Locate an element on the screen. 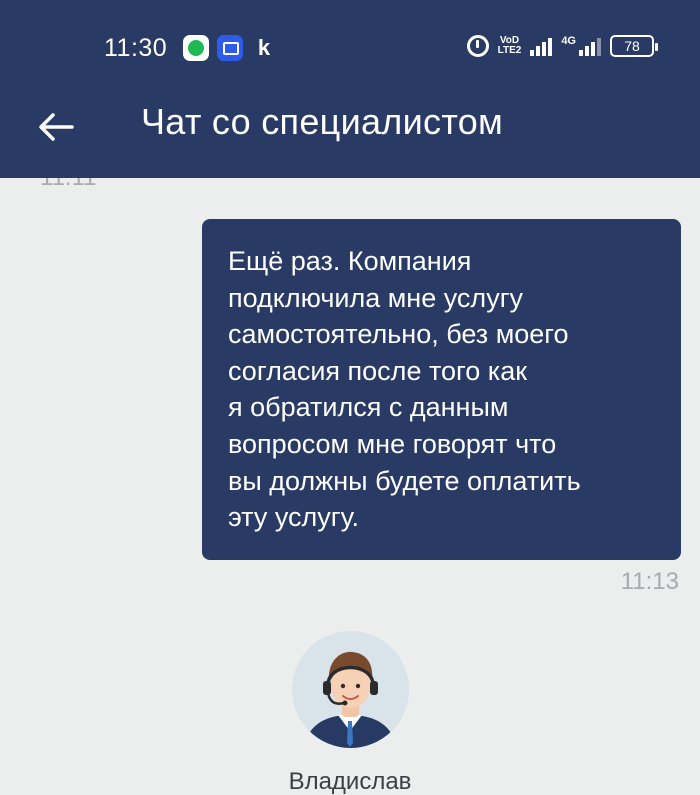 The height and width of the screenshot is (795, 700). arrow-left-icon is located at coordinates (56, 127).